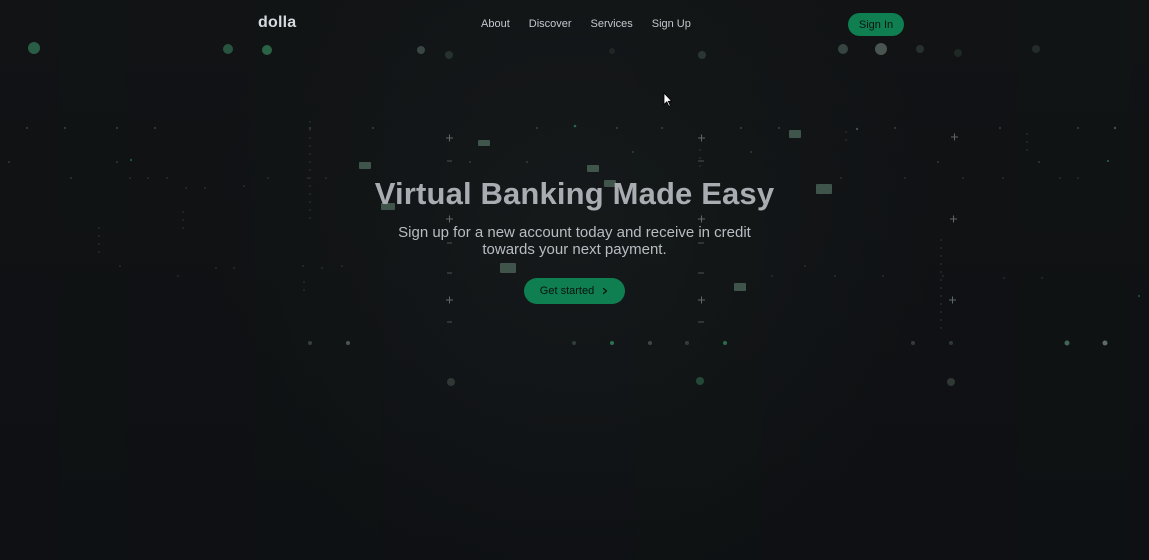  I want to click on sign-in-button-label: Sign In, so click(876, 24).